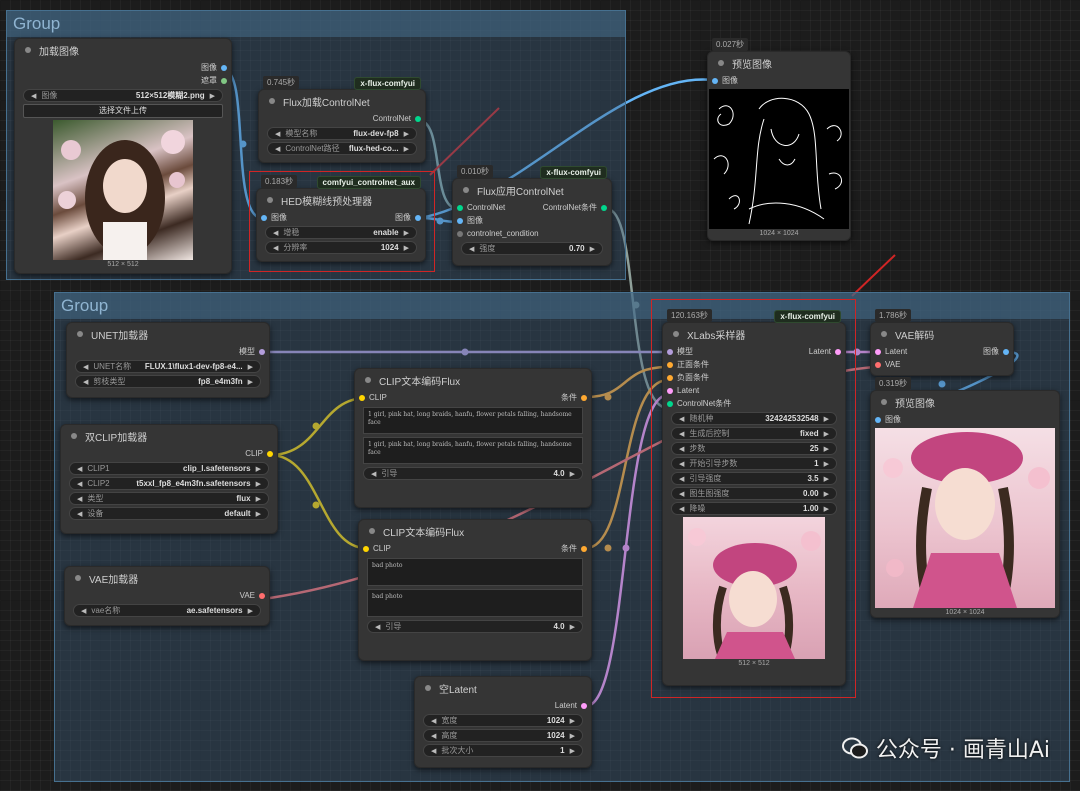 This screenshot has height=791, width=1080. I want to click on output-controlnet: ControlNet, so click(342, 118).